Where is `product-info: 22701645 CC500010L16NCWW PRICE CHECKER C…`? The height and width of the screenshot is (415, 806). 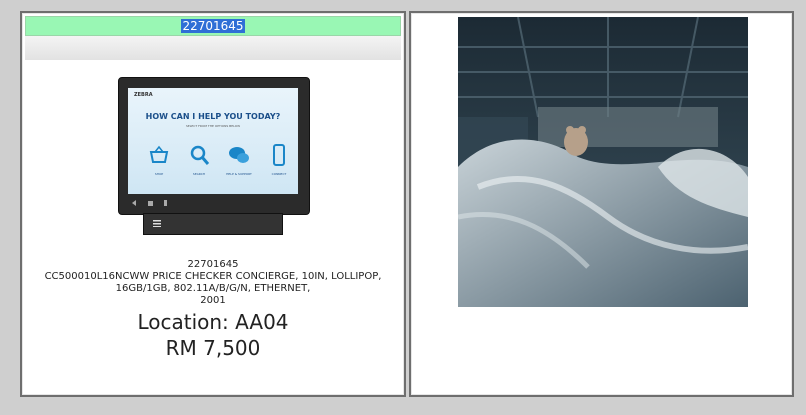
product-info: 22701645 CC500010L16NCWW PRICE CHECKER C… is located at coordinates (213, 310).